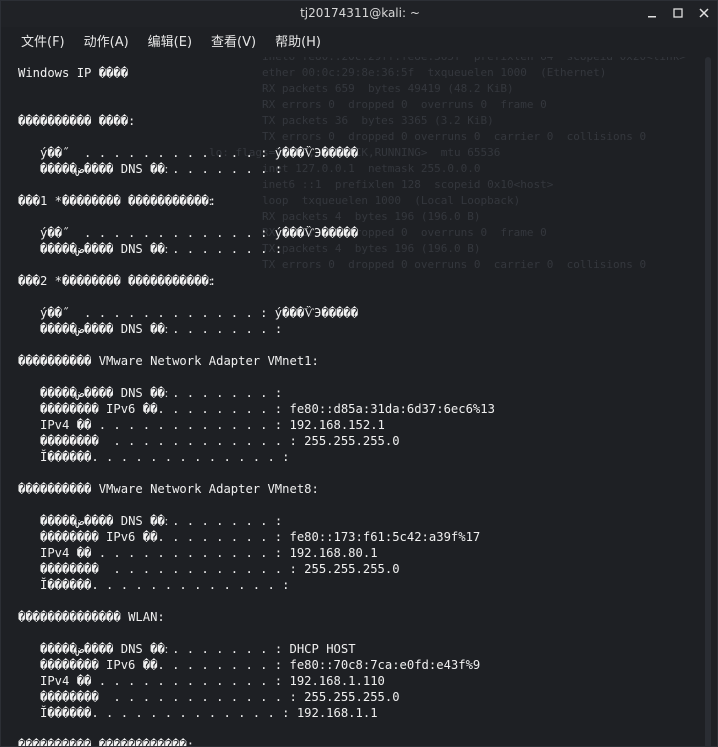 The width and height of the screenshot is (718, 747). What do you see at coordinates (91, 617) in the screenshot?
I see `terminal-line: ���׃����������� WLAN:` at bounding box center [91, 617].